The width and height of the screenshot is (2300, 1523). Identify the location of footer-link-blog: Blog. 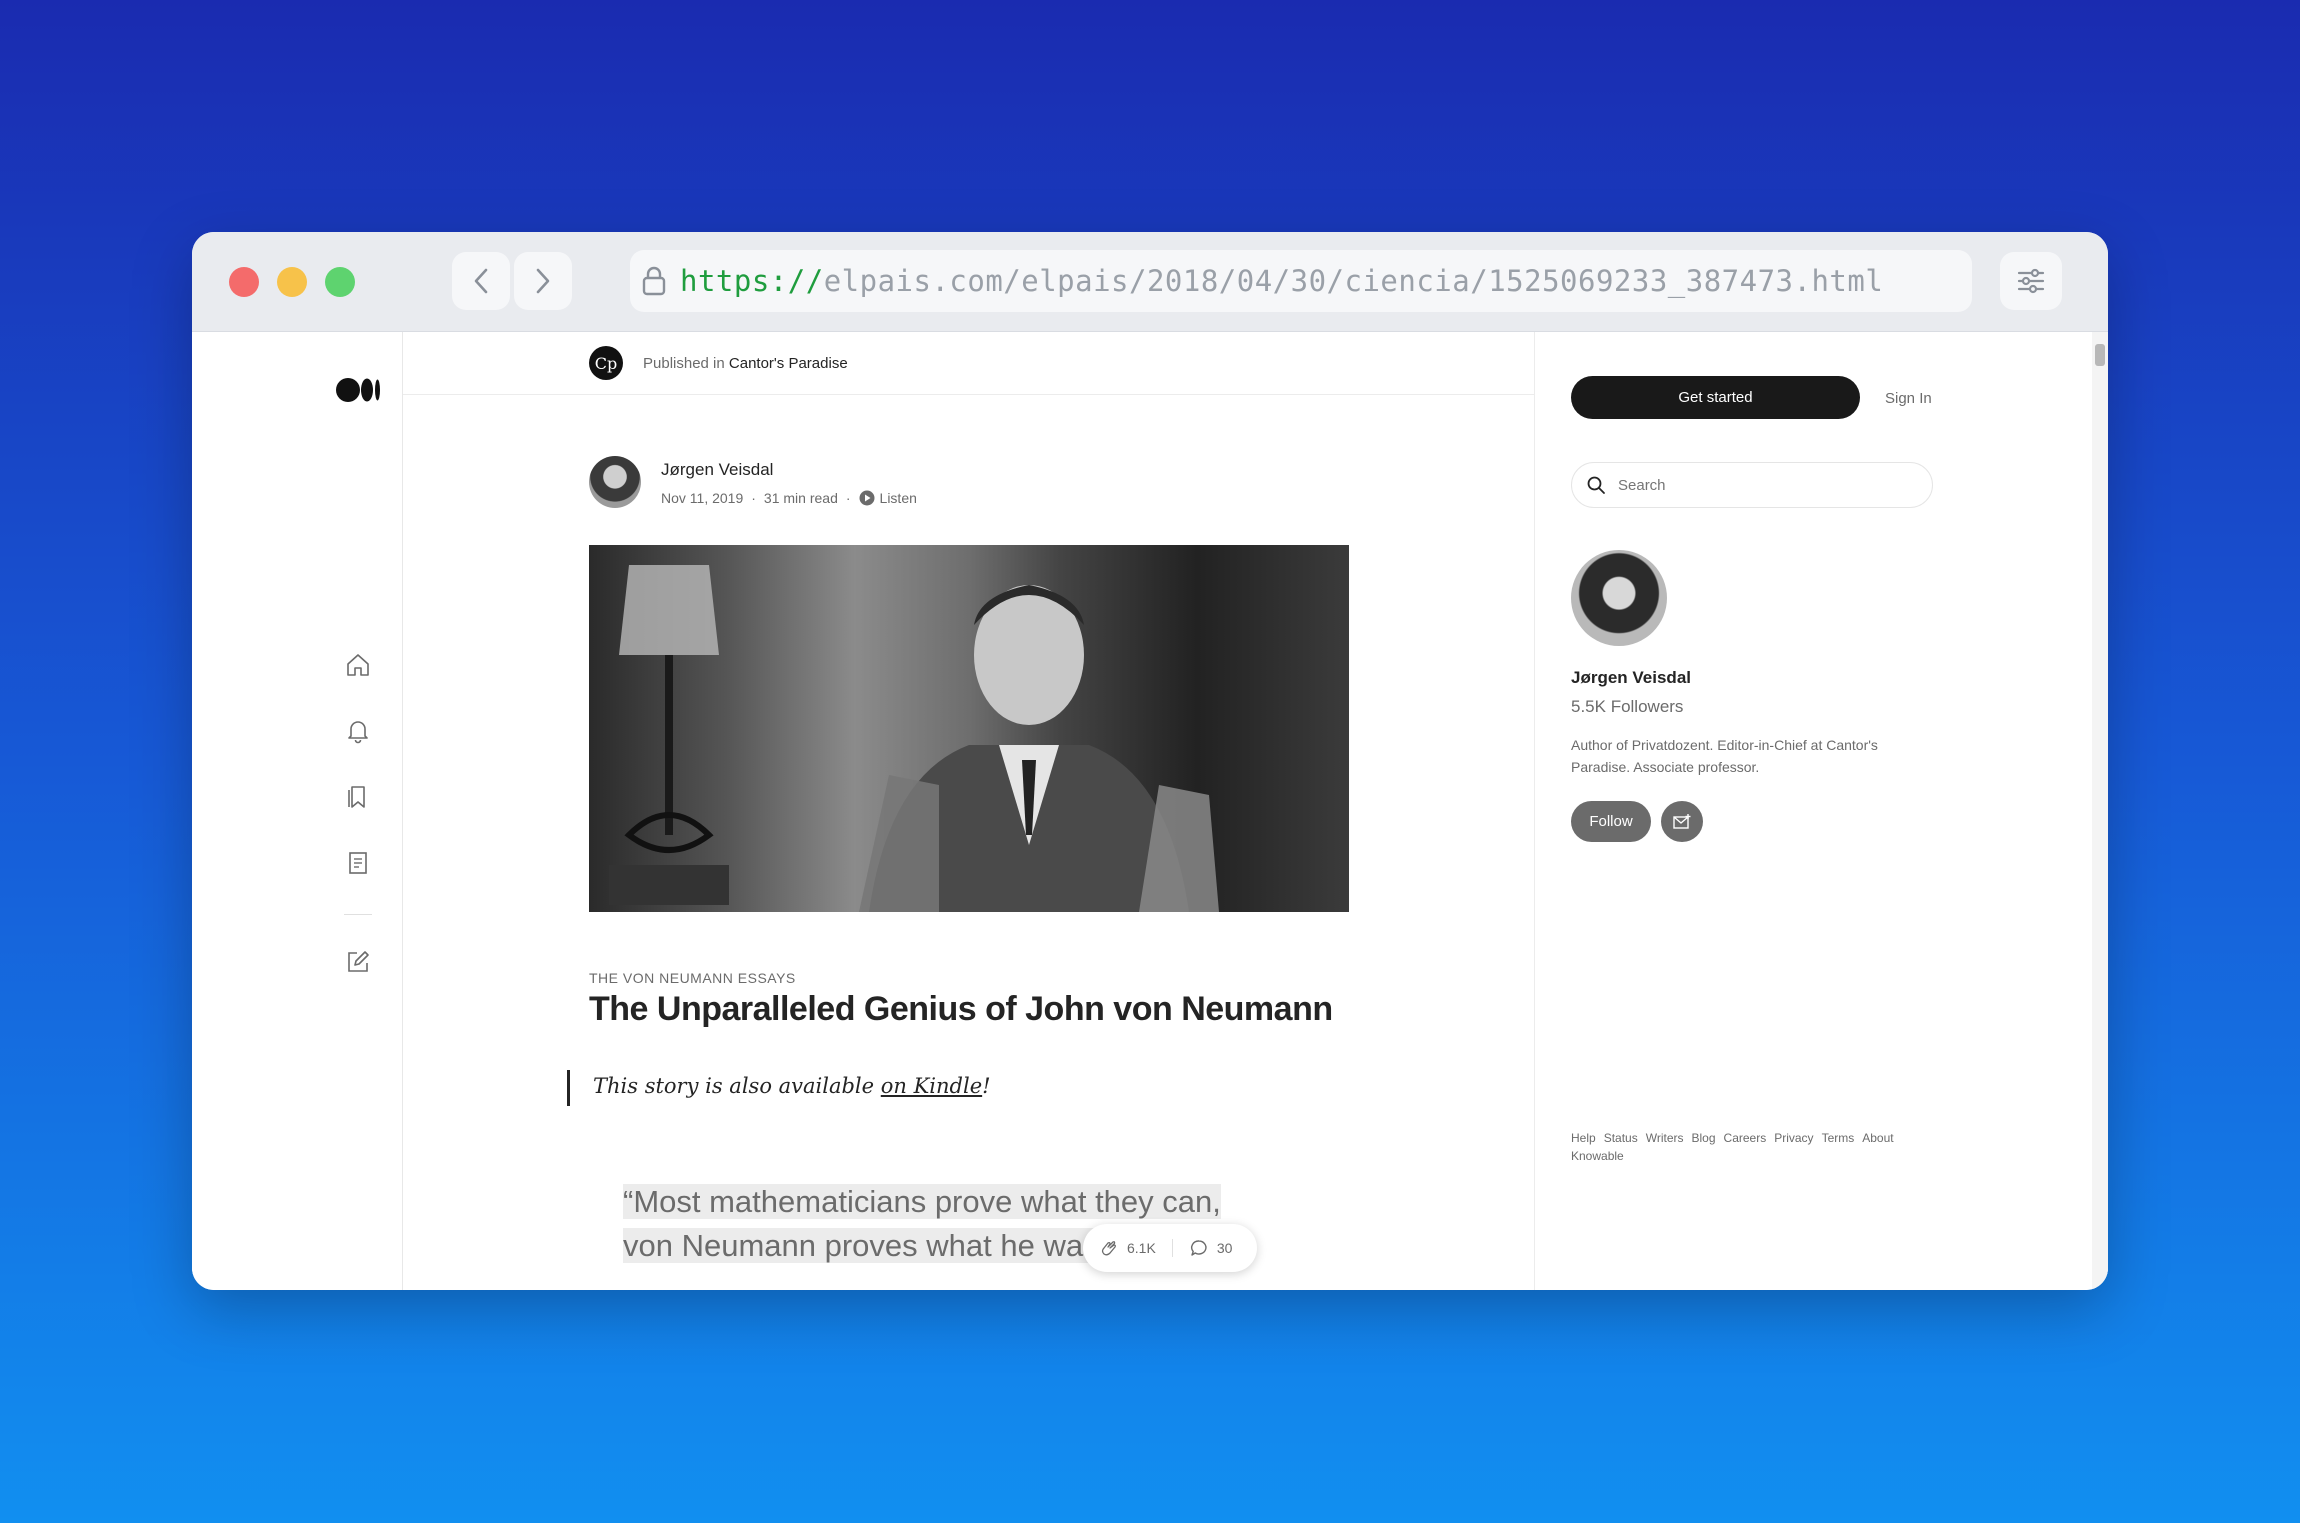
(1704, 1138).